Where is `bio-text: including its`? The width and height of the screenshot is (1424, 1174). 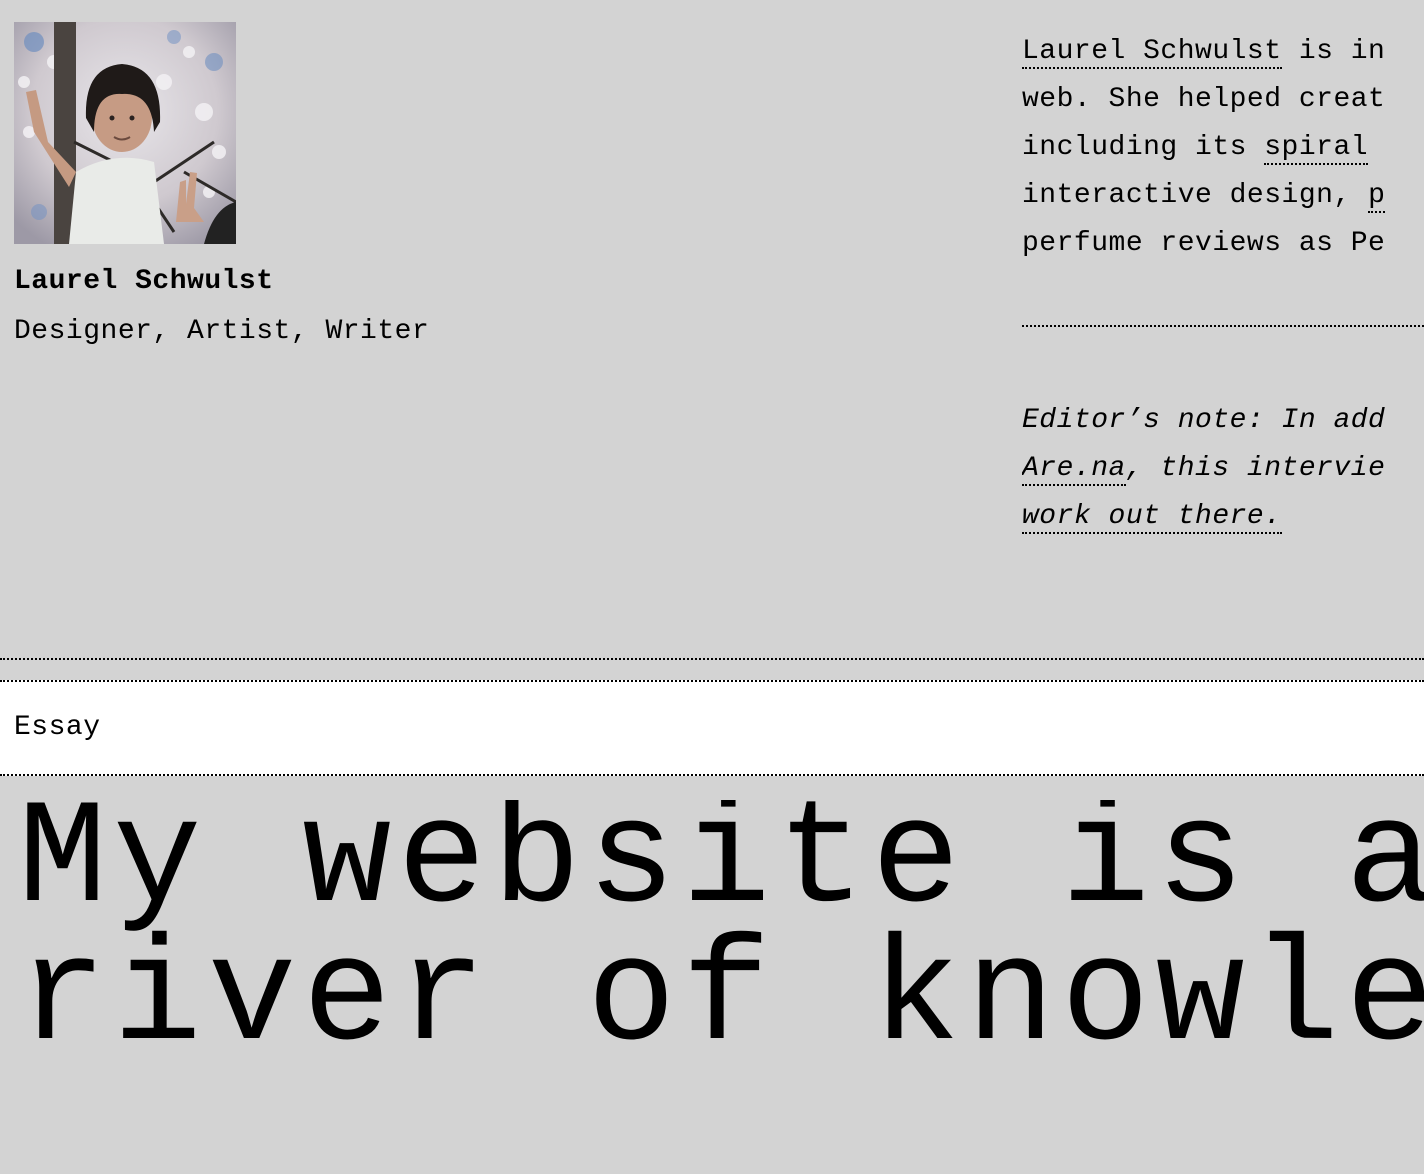 bio-text: including its is located at coordinates (1143, 147).